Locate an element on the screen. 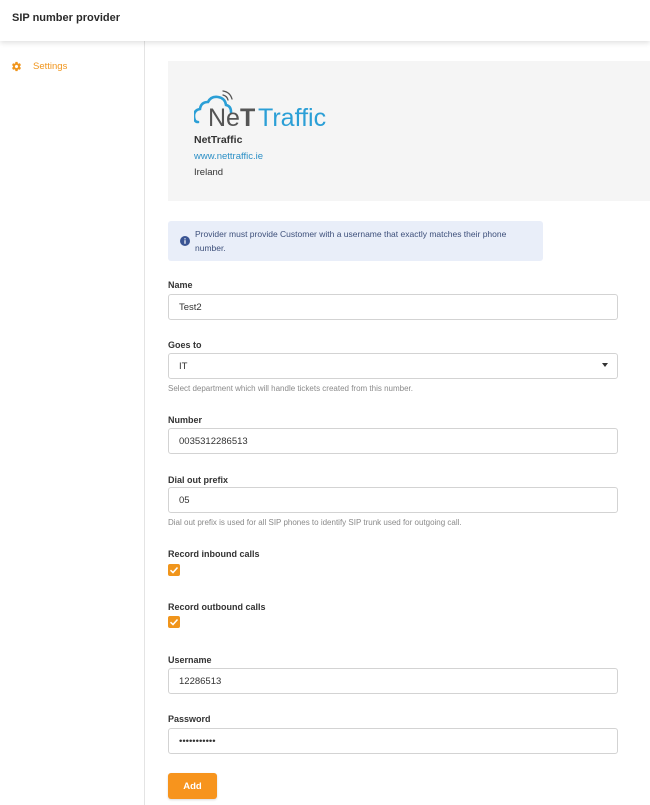 The height and width of the screenshot is (805, 650). provider-name: NetTraffic is located at coordinates (218, 140).